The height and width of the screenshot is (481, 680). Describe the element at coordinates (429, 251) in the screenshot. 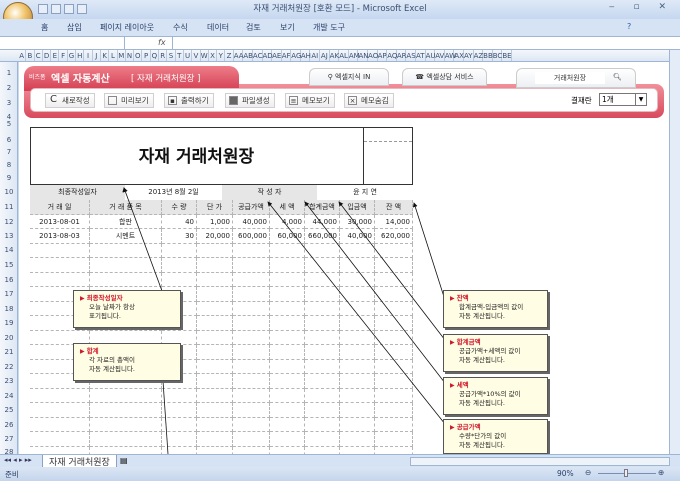

I see `arrow-balance` at that location.